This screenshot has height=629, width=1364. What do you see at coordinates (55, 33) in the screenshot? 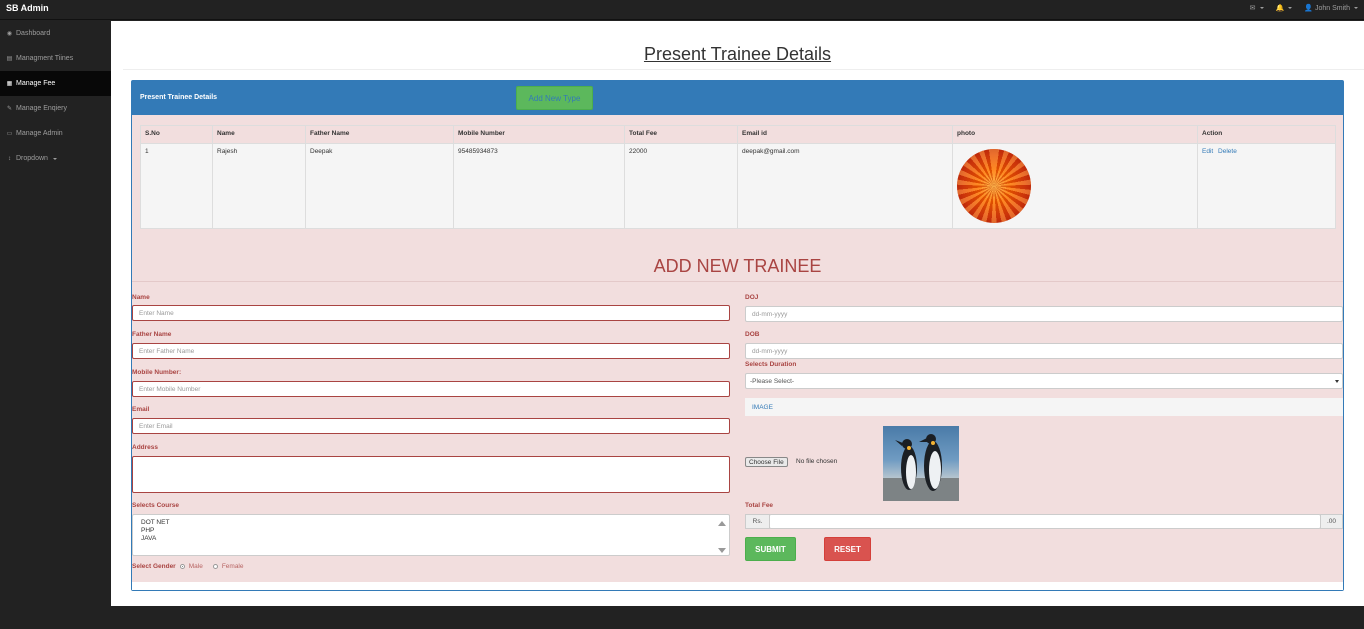
I see `sidebar-item-dashboard: ◉ Dashboard` at bounding box center [55, 33].